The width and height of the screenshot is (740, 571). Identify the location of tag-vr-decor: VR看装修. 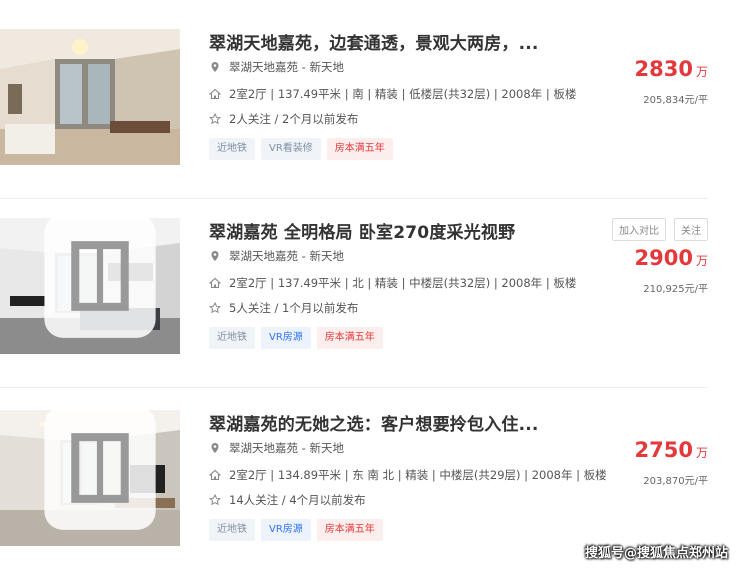
(291, 149).